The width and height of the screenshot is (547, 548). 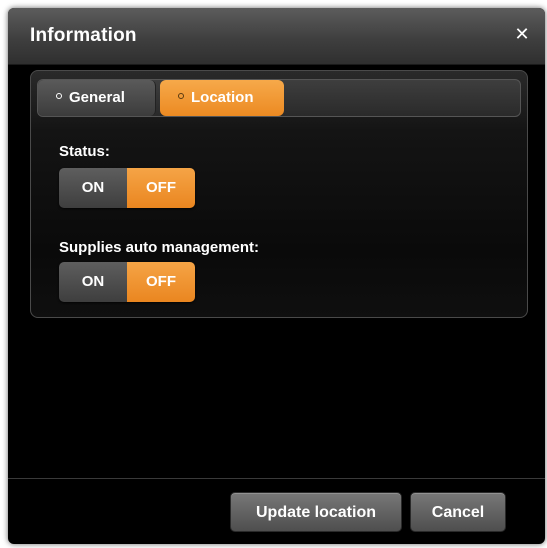 What do you see at coordinates (93, 188) in the screenshot?
I see `status-on-option: ON` at bounding box center [93, 188].